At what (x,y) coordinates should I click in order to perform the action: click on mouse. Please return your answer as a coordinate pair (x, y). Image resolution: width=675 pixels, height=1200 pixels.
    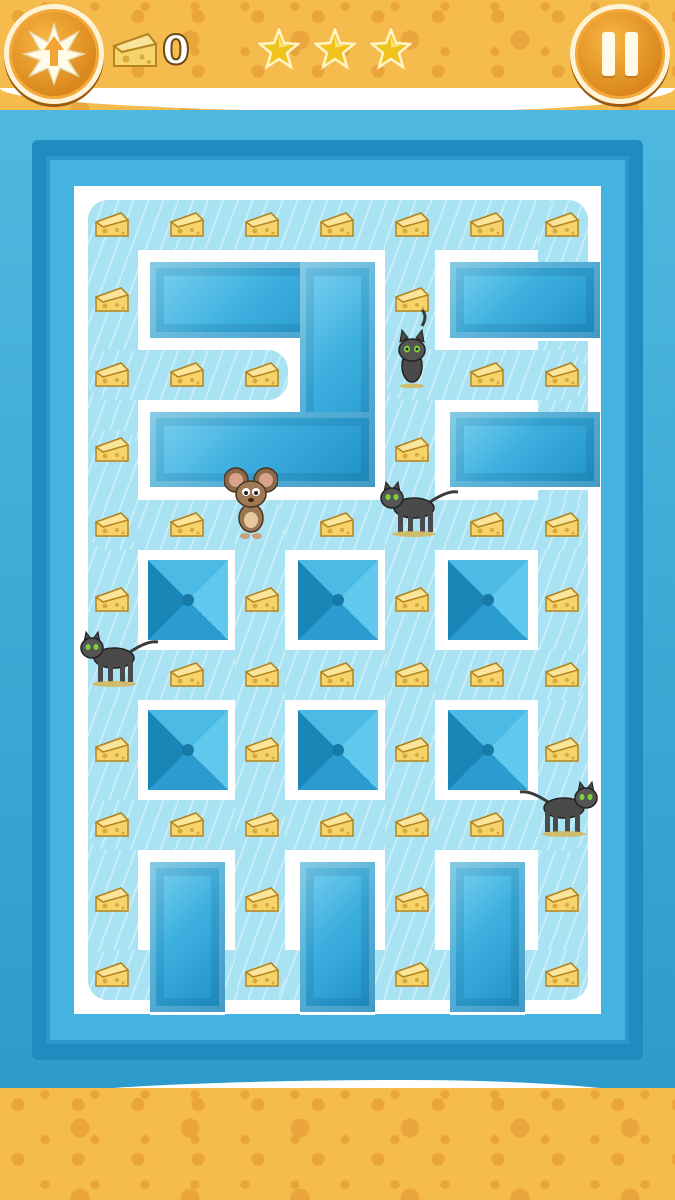
    Looking at the image, I should click on (251, 503).